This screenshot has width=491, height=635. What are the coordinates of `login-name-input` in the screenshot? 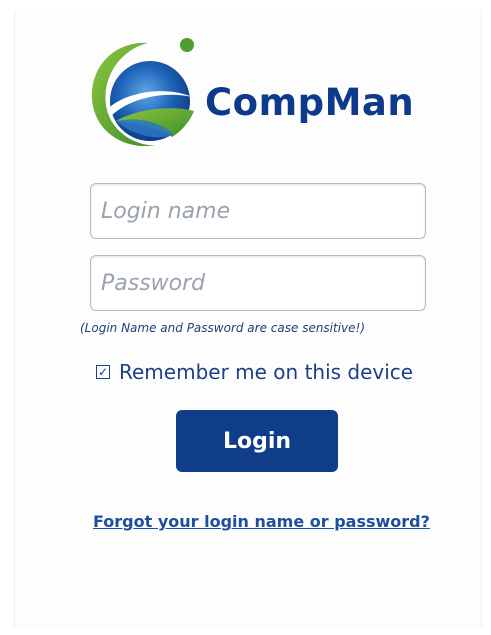 It's located at (258, 211).